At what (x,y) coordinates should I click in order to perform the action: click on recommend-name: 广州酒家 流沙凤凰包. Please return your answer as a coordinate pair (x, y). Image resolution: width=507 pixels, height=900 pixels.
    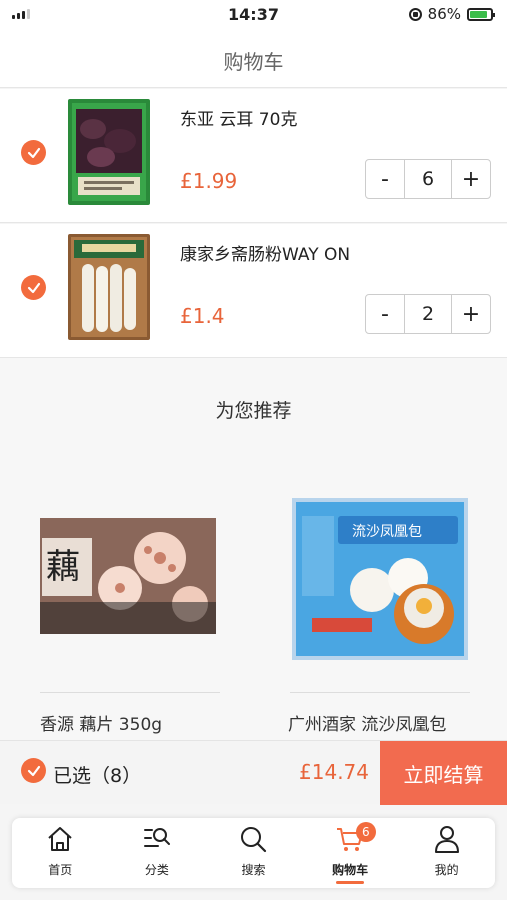
    Looking at the image, I should click on (367, 722).